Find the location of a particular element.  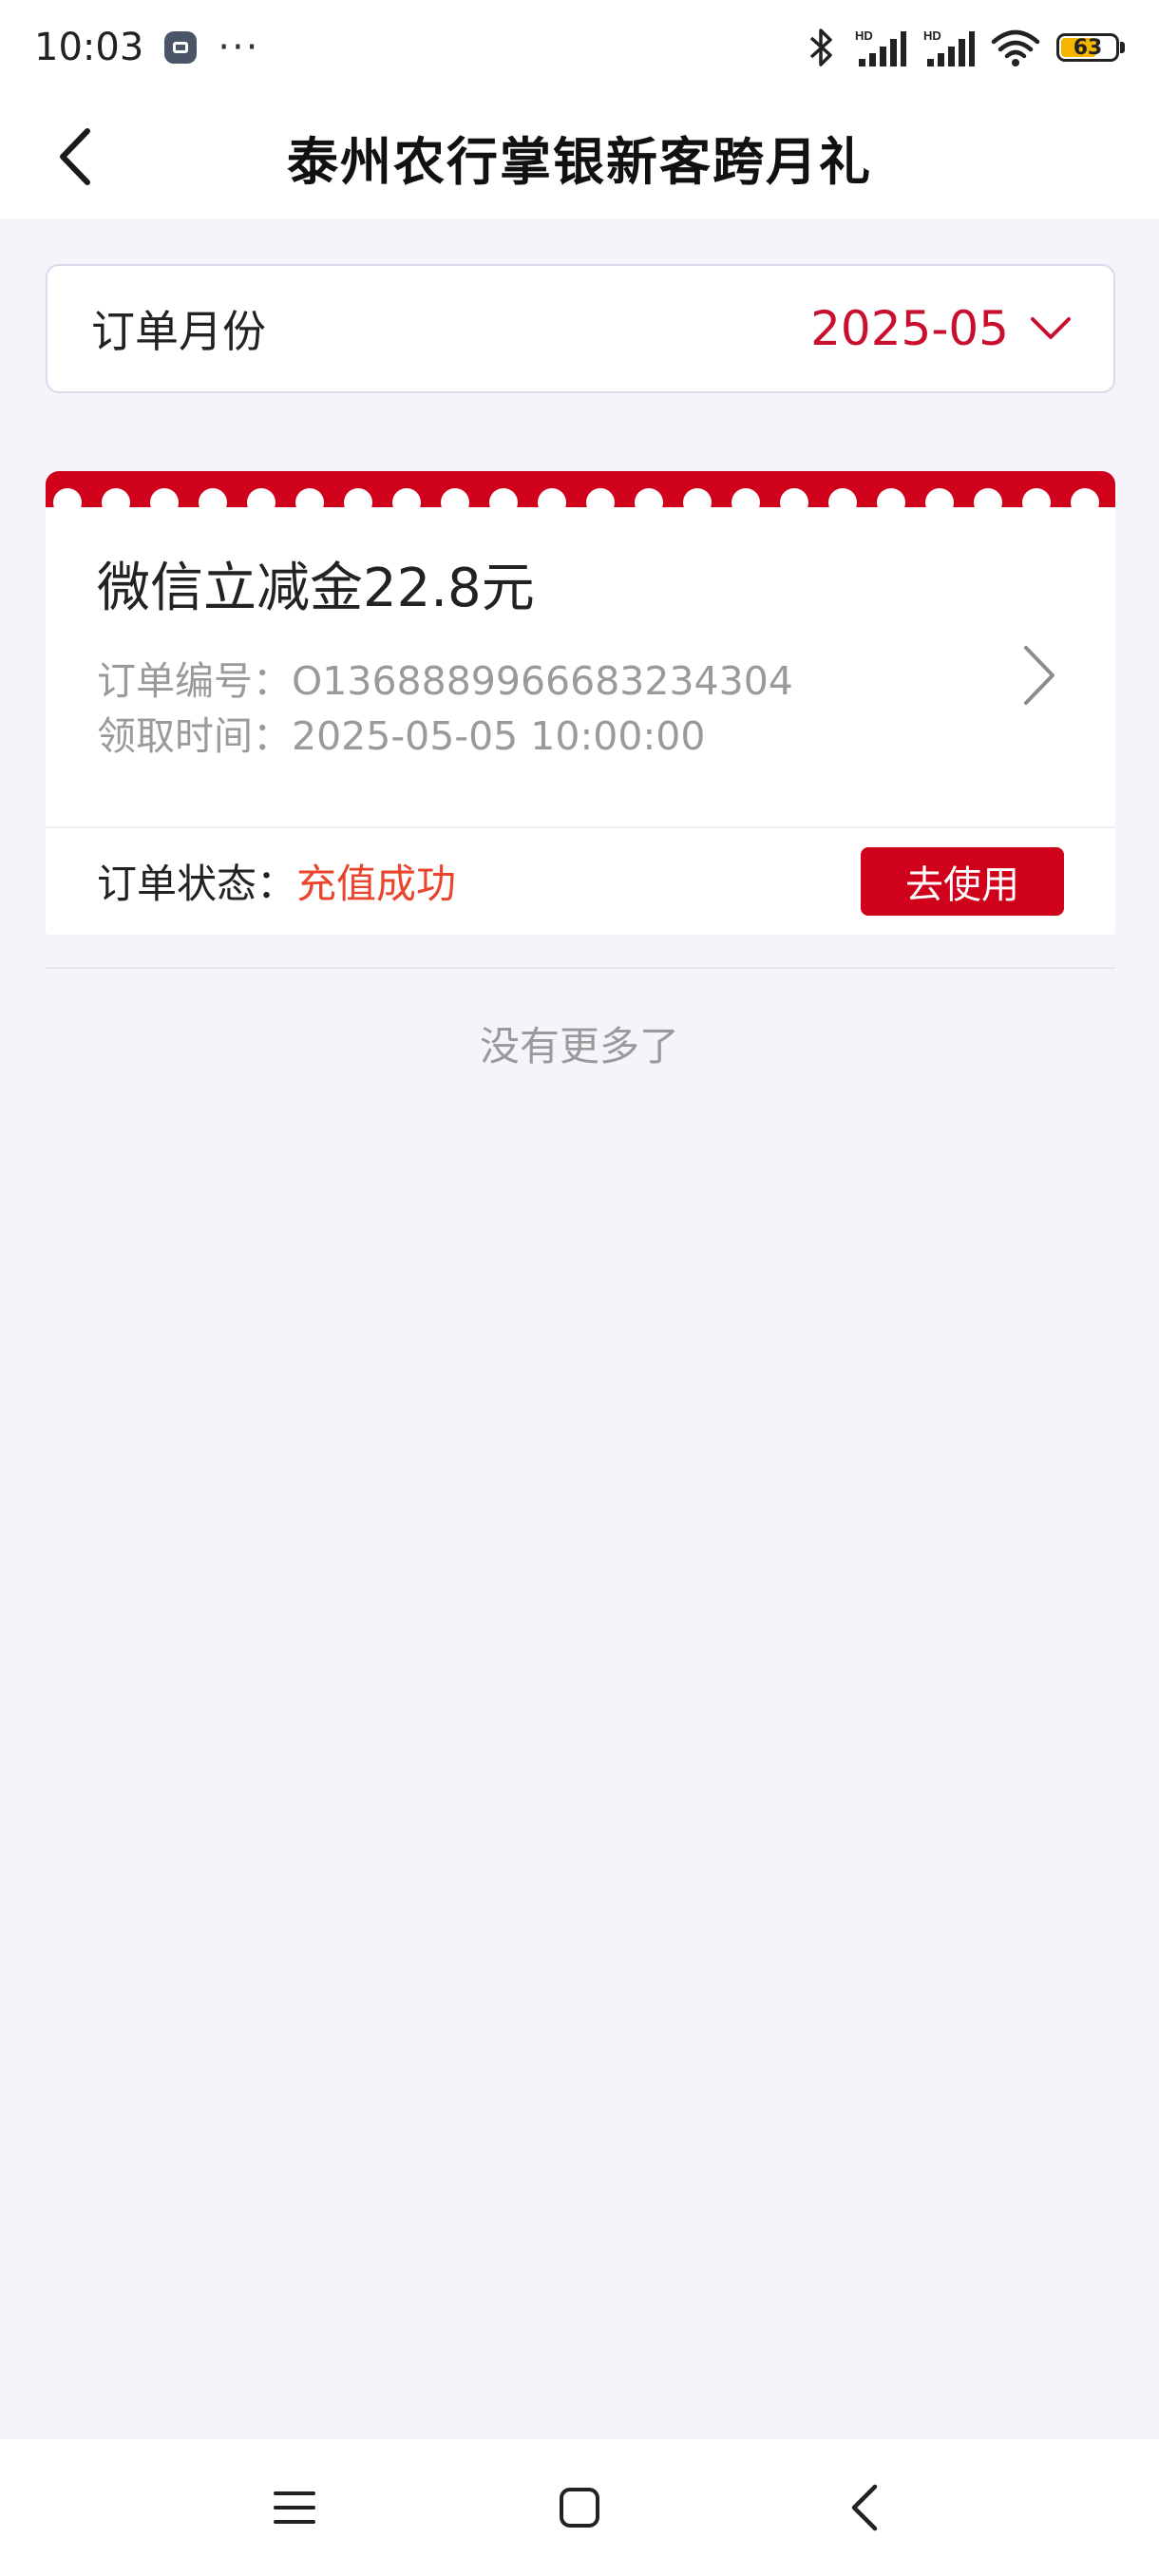

order-number-value: O1368889966683234304 is located at coordinates (542, 681).